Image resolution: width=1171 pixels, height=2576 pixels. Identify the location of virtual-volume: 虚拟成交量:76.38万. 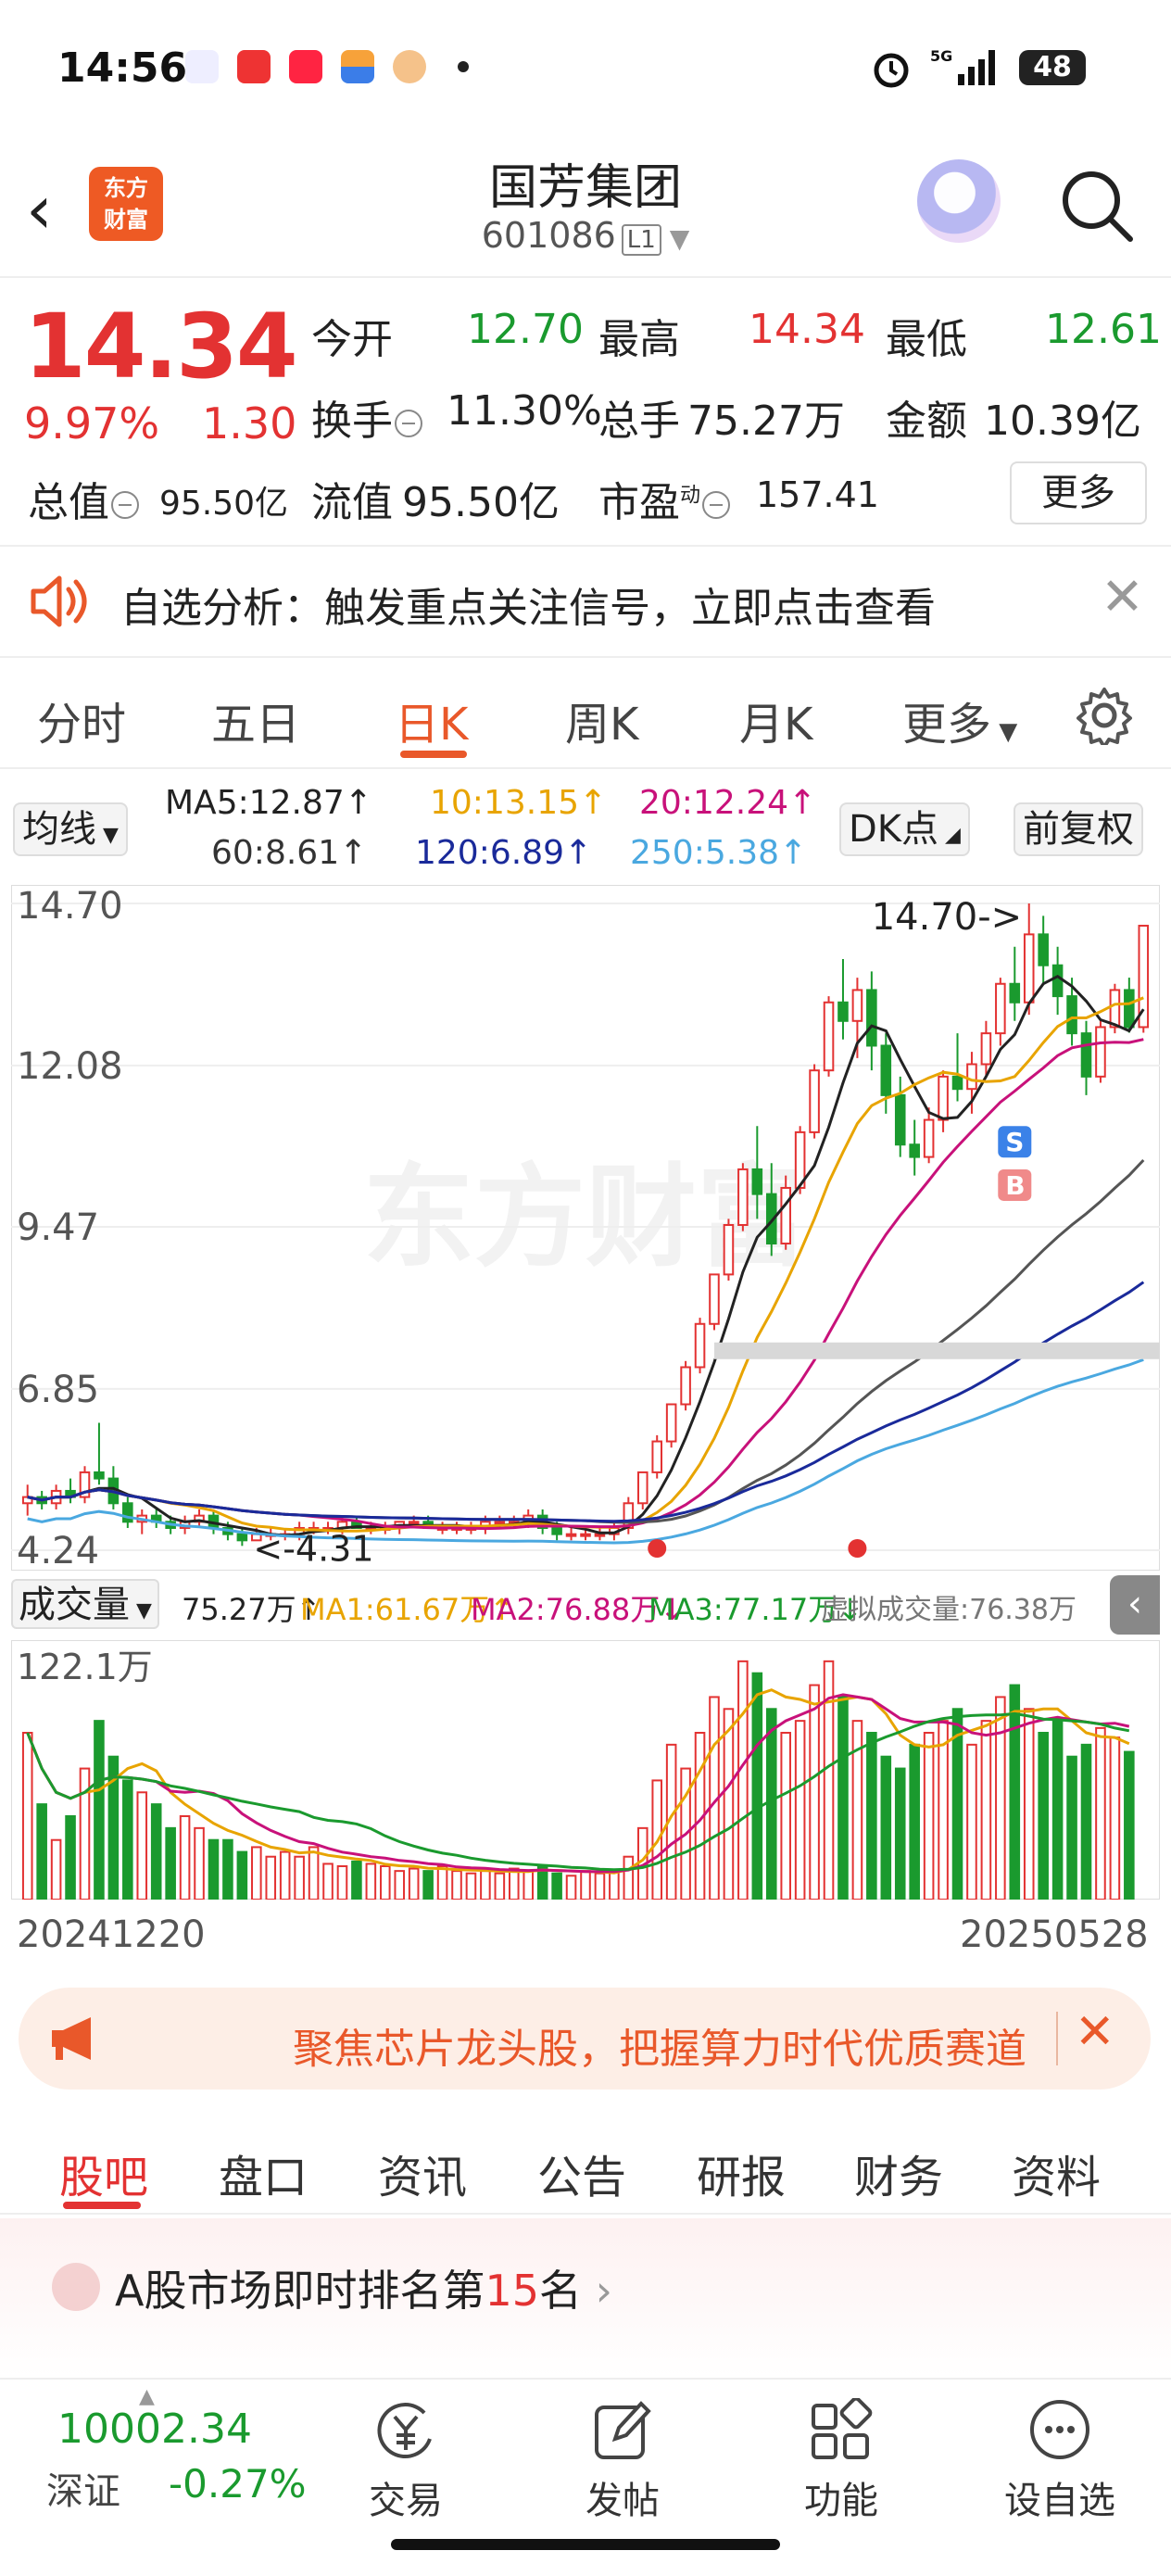
(949, 1610).